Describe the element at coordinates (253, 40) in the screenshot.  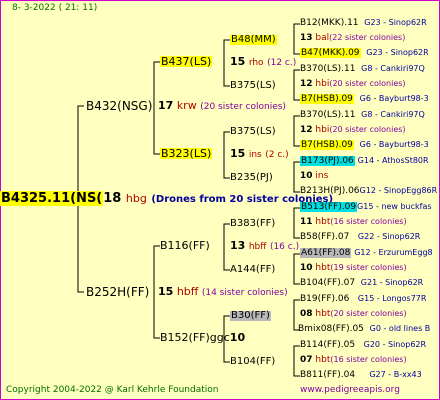
I see `gen3-node-0: B48(MM)` at that location.